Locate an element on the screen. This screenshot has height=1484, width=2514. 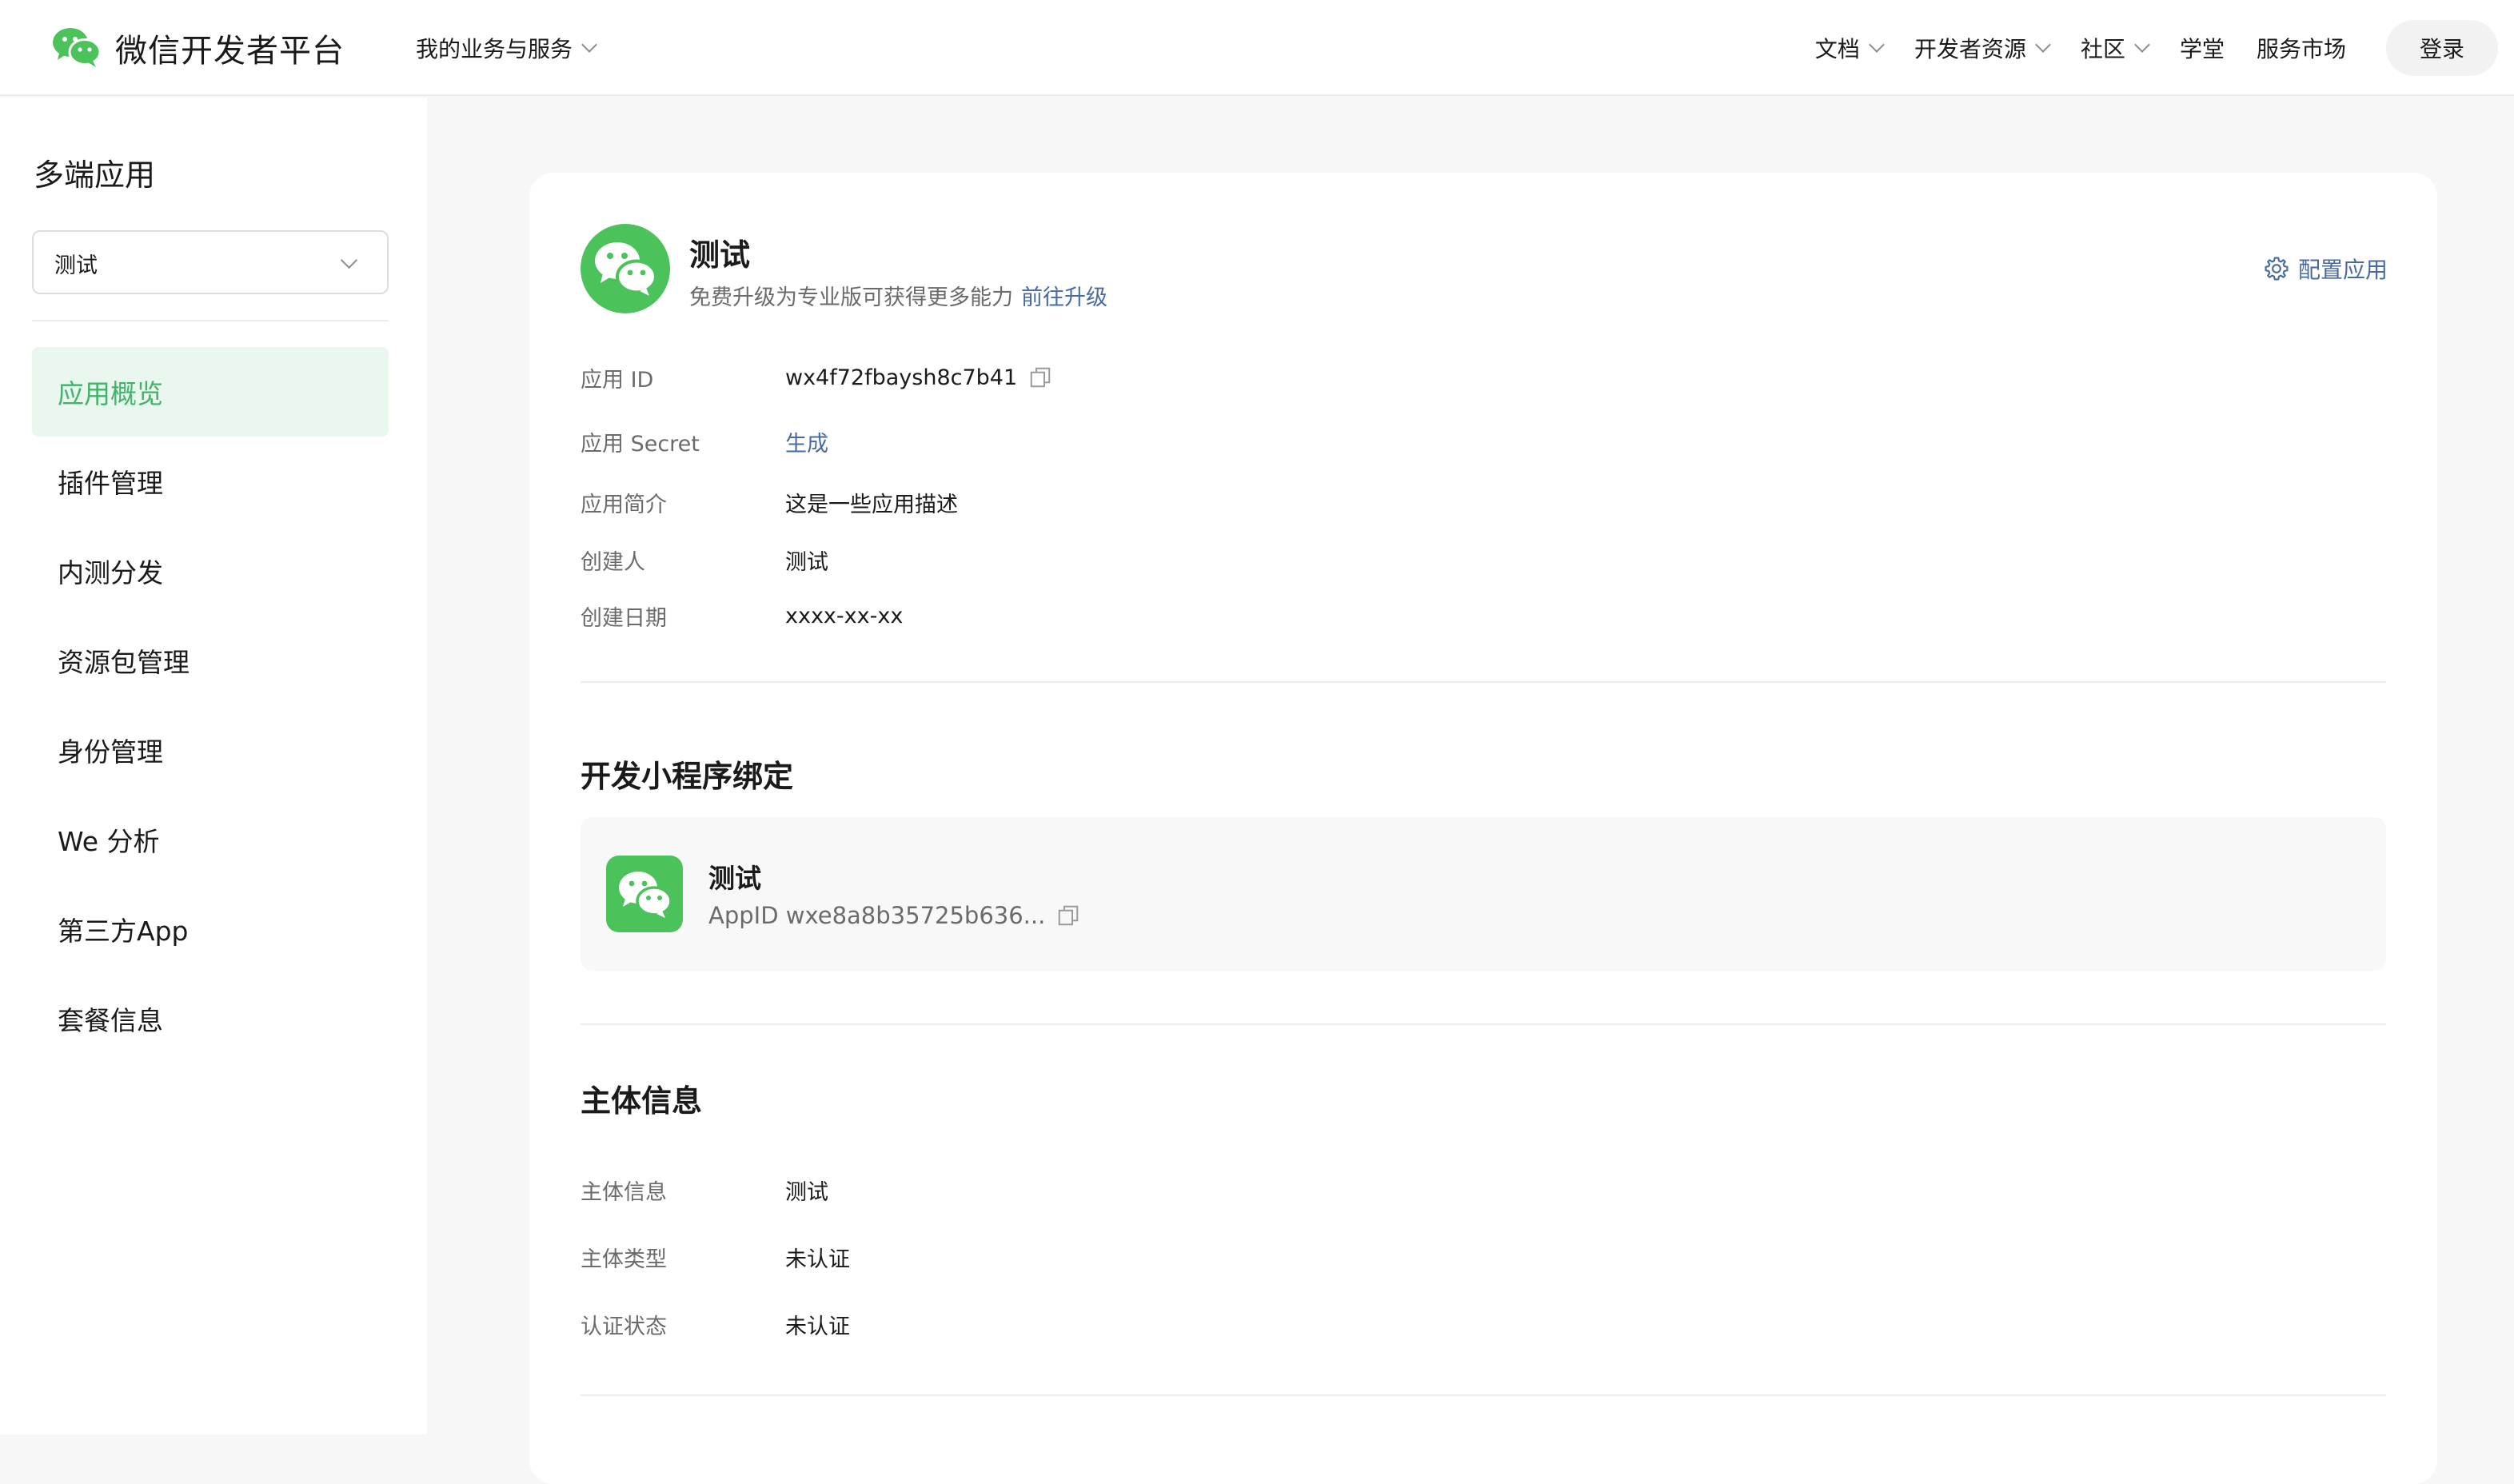
nav-item-label: 学堂 is located at coordinates (2202, 49).